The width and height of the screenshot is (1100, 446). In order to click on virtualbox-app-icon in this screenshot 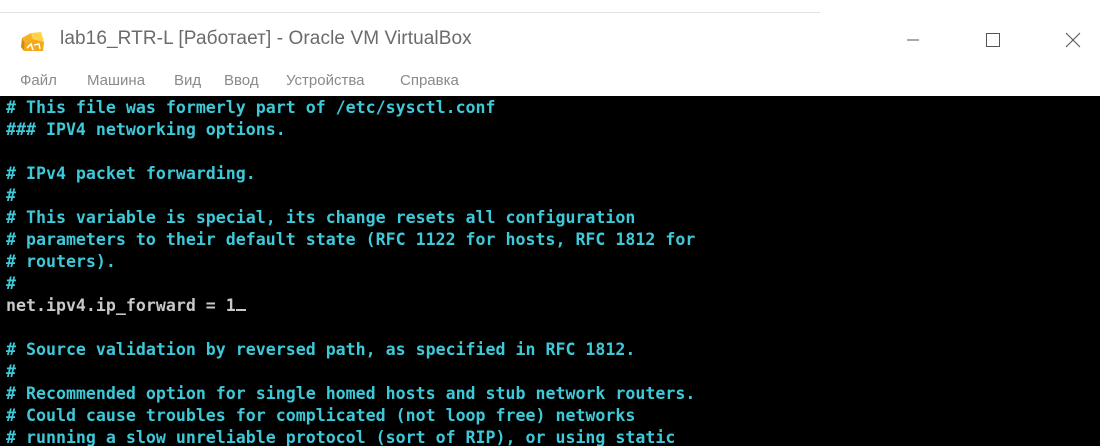, I will do `click(33, 42)`.